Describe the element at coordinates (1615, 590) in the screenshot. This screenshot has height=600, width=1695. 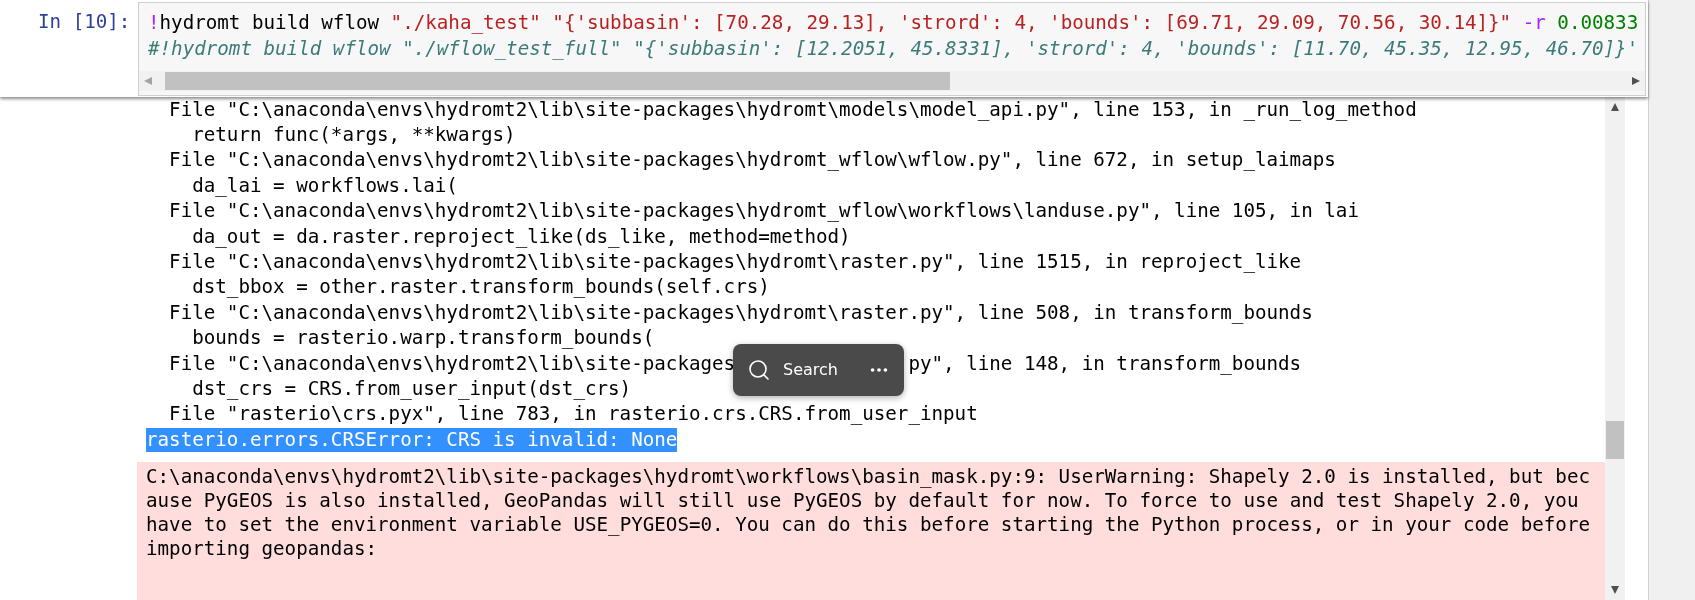
I see `scroll-down-icon` at that location.